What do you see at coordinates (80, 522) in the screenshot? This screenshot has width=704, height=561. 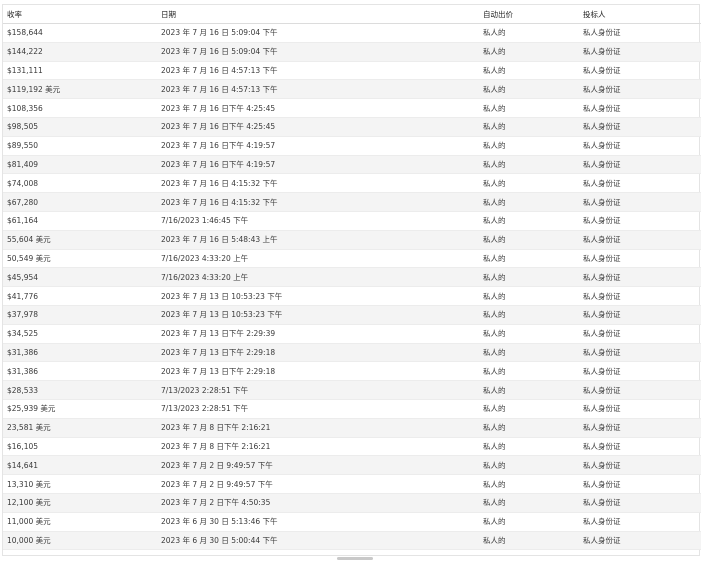 I see `bid-amount: 11,000 美元` at bounding box center [80, 522].